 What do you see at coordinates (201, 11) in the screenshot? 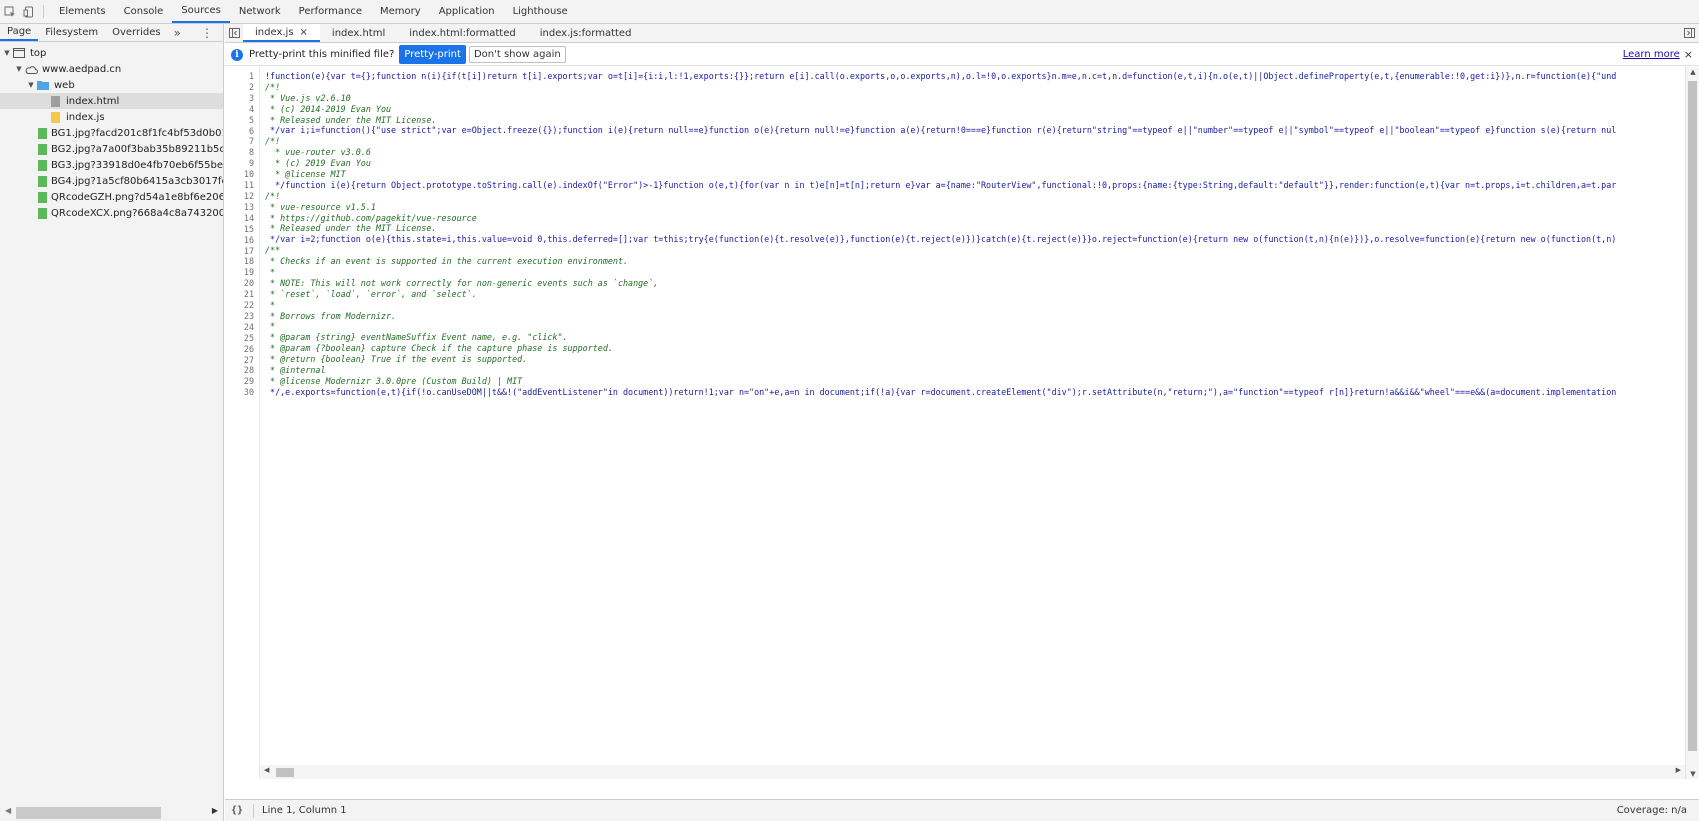
I see `tab-sources: Sources` at bounding box center [201, 11].